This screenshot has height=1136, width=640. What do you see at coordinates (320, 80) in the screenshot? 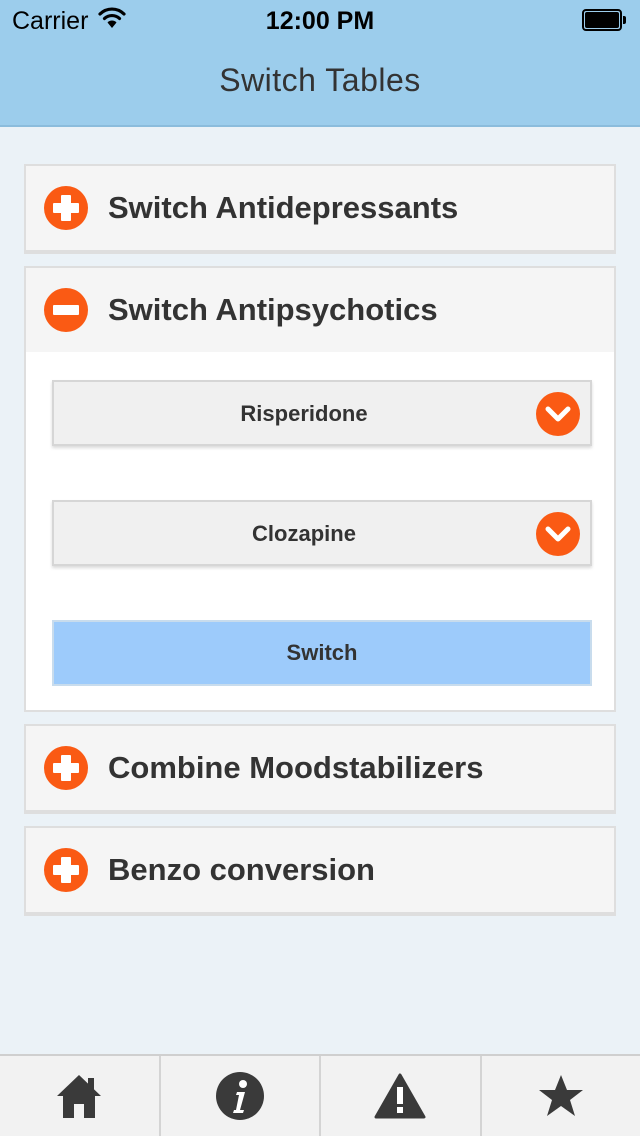
I see `page-title: Switch Tables` at bounding box center [320, 80].